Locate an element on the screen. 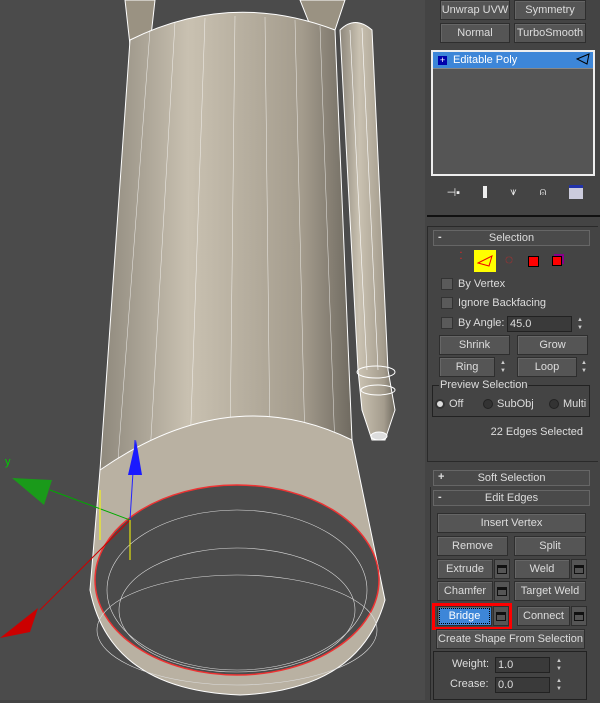  target-weld-button: Target Weld is located at coordinates (550, 591).